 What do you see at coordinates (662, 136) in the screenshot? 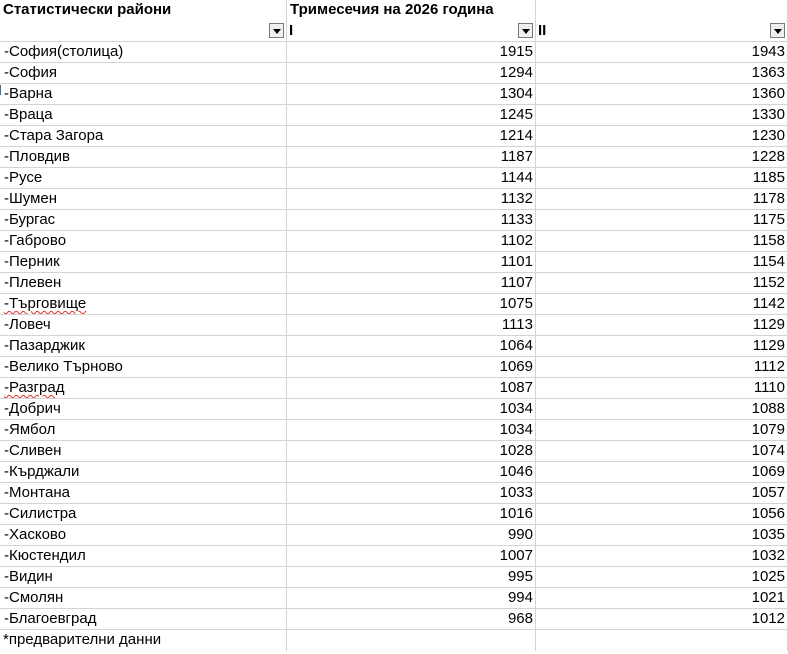
I see `table-row-q2-value: 1230` at bounding box center [662, 136].